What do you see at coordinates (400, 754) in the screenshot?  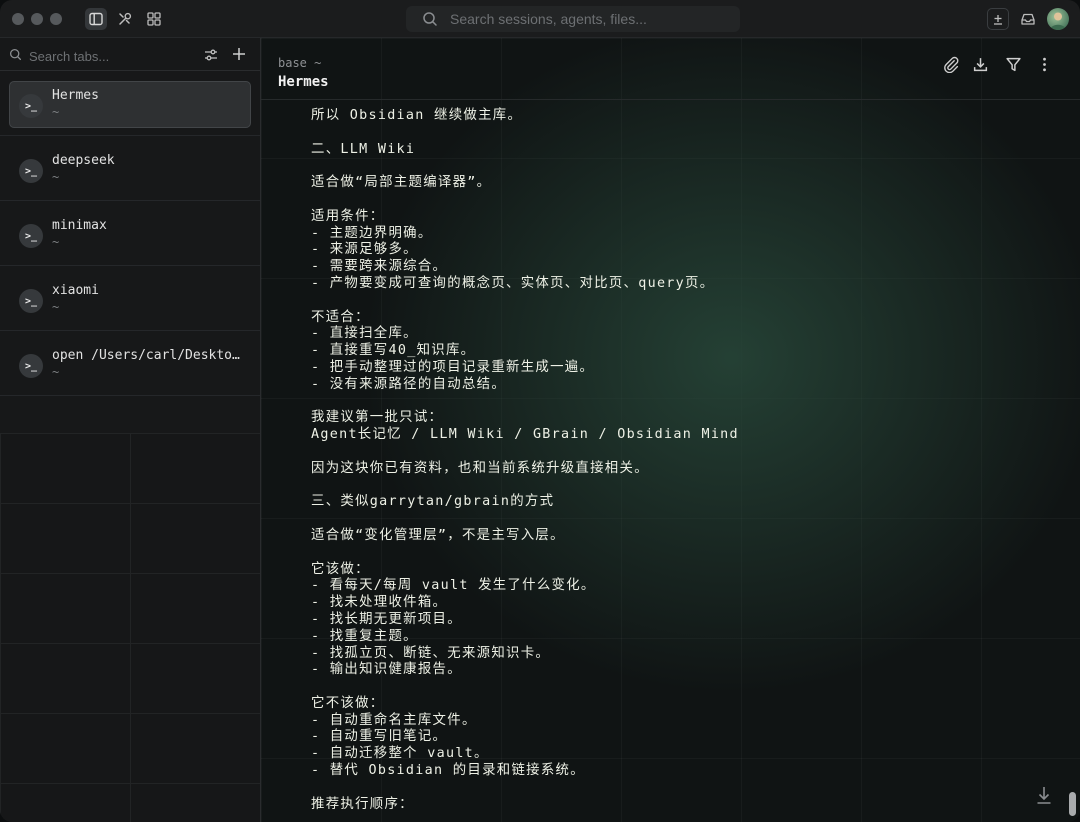 I see `terminal-line: - 自动迁移整个 vault。` at bounding box center [400, 754].